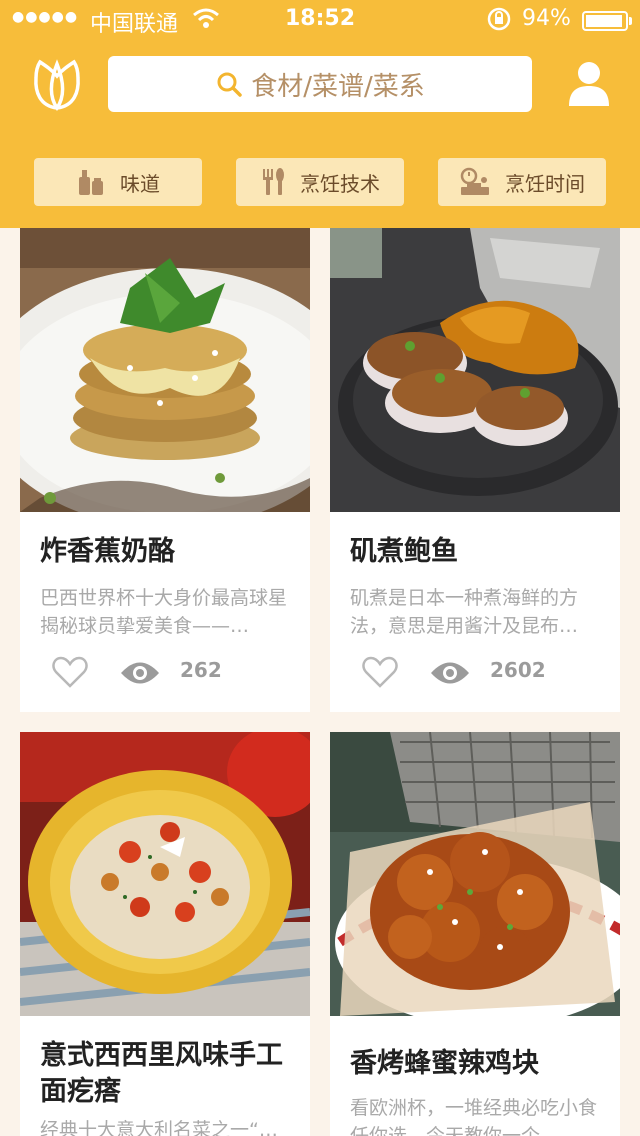  Describe the element at coordinates (545, 183) in the screenshot. I see `filter-time-label: 烹饪时间` at that location.